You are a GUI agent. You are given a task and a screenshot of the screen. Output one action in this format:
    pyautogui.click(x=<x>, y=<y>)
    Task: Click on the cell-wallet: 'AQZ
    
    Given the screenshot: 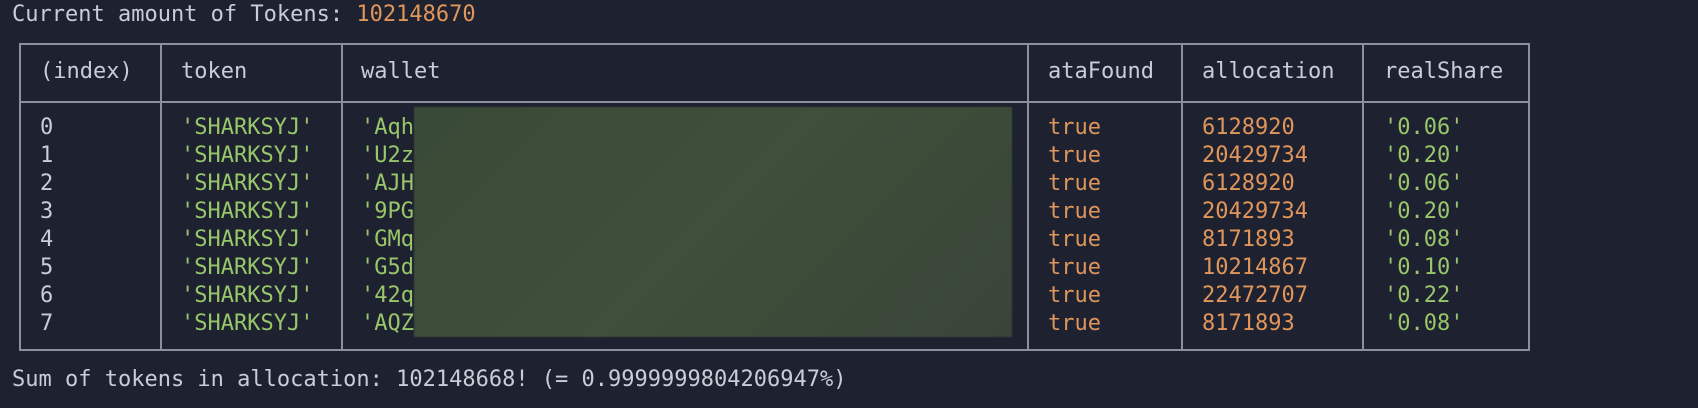 What is the action you would take?
    pyautogui.click(x=387, y=323)
    